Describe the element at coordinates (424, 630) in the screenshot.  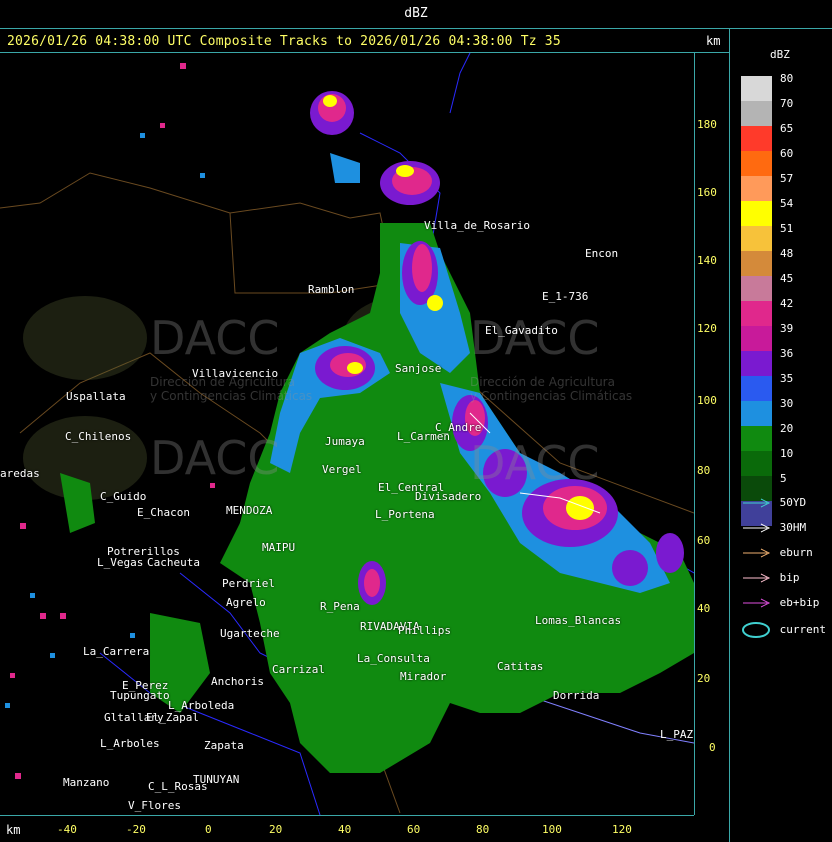
I see `place-label: Phillips` at that location.